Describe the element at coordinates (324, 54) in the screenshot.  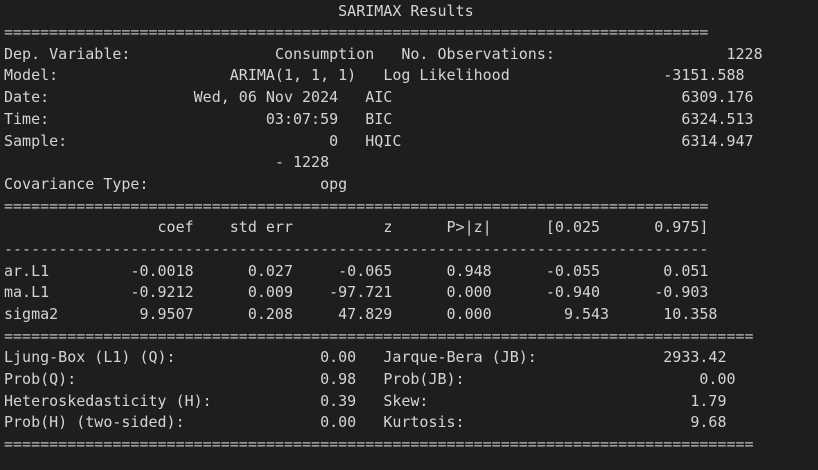
I see `dep-variable-value: Consumption` at that location.